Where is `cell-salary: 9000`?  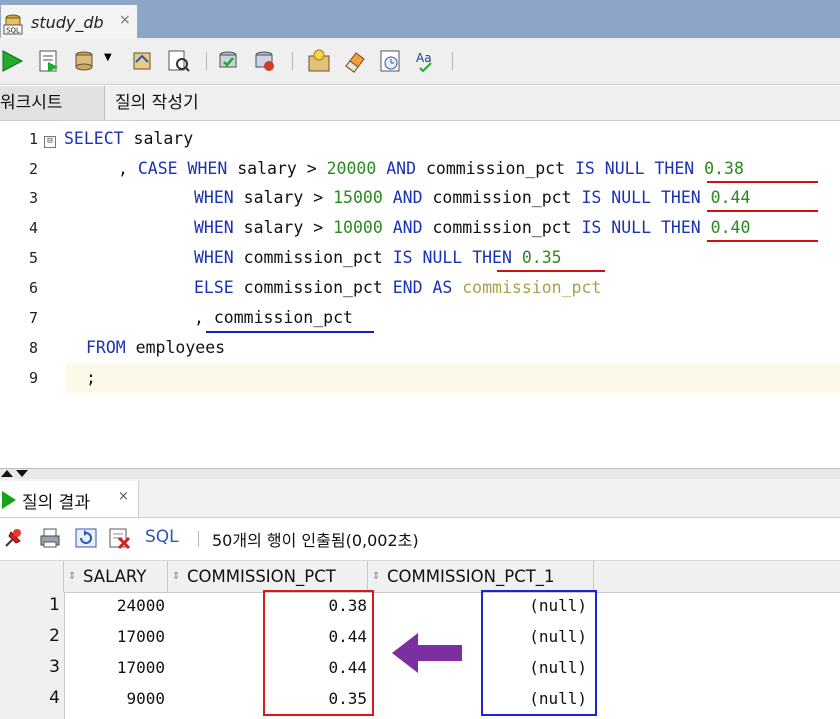
cell-salary: 9000 is located at coordinates (114, 698).